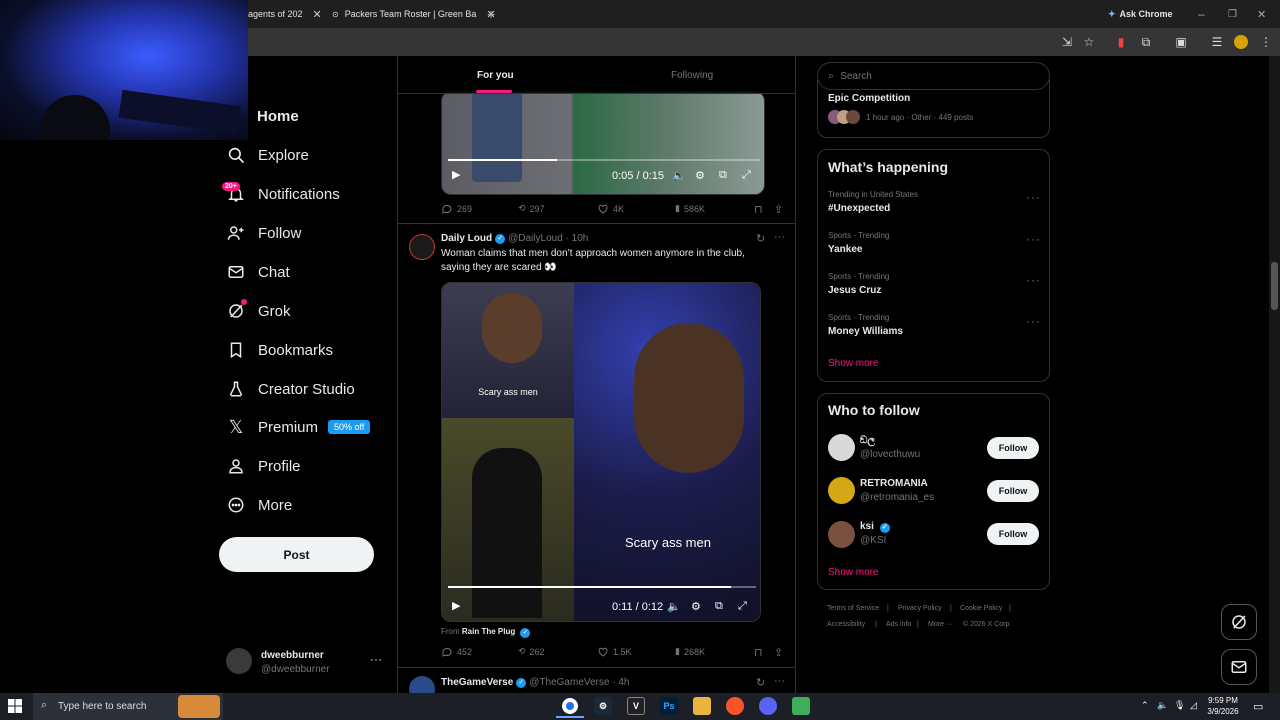  Describe the element at coordinates (285, 14) in the screenshot. I see `browser-tab: agents of 202 ✕` at that location.